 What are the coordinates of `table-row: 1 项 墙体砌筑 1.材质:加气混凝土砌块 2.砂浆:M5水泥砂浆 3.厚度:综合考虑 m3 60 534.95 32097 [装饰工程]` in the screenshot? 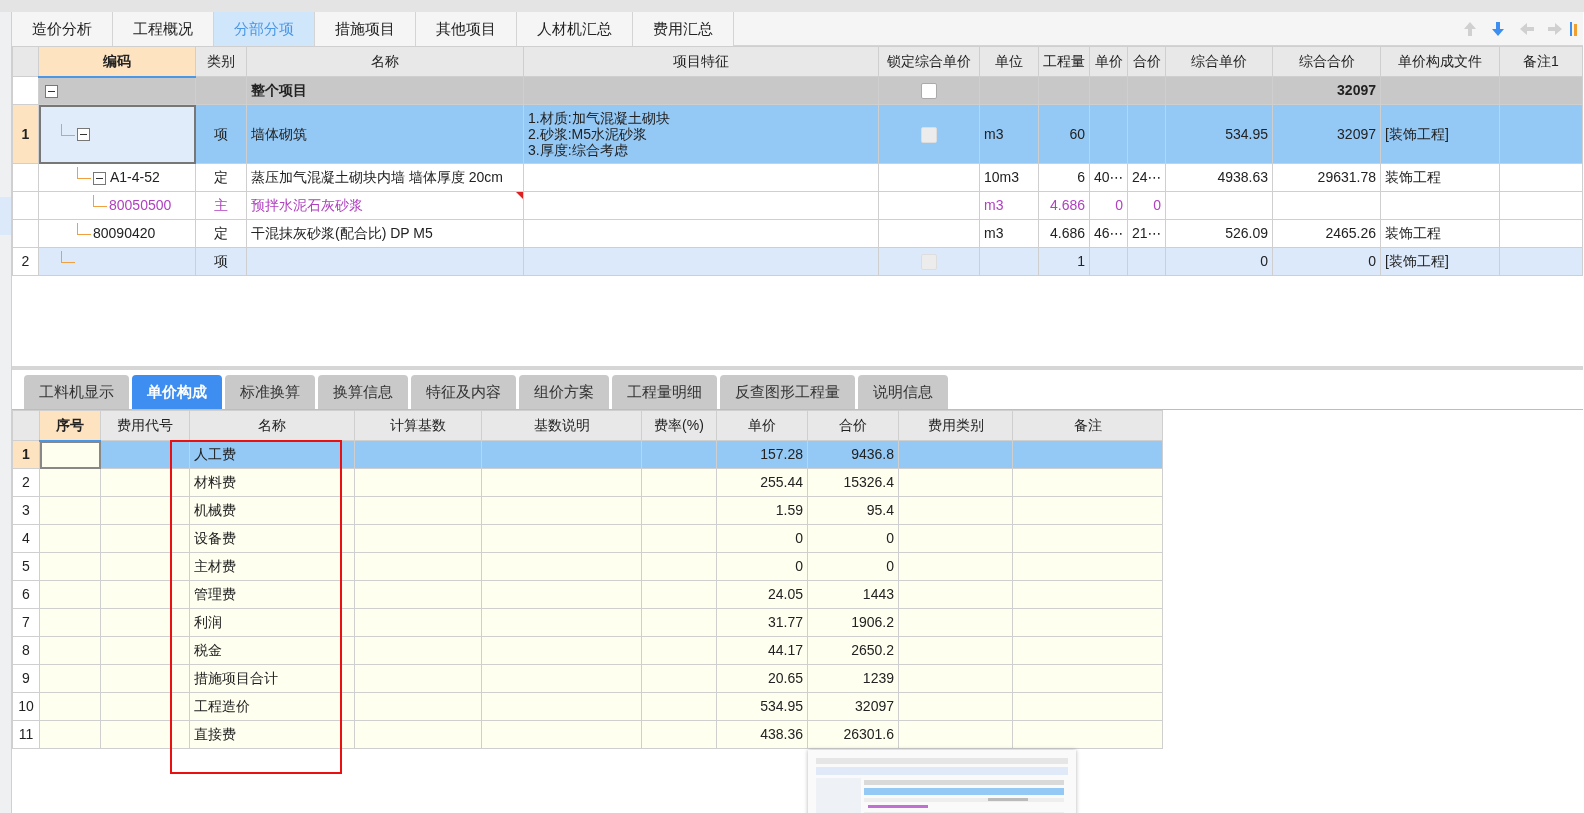 It's located at (797, 134).